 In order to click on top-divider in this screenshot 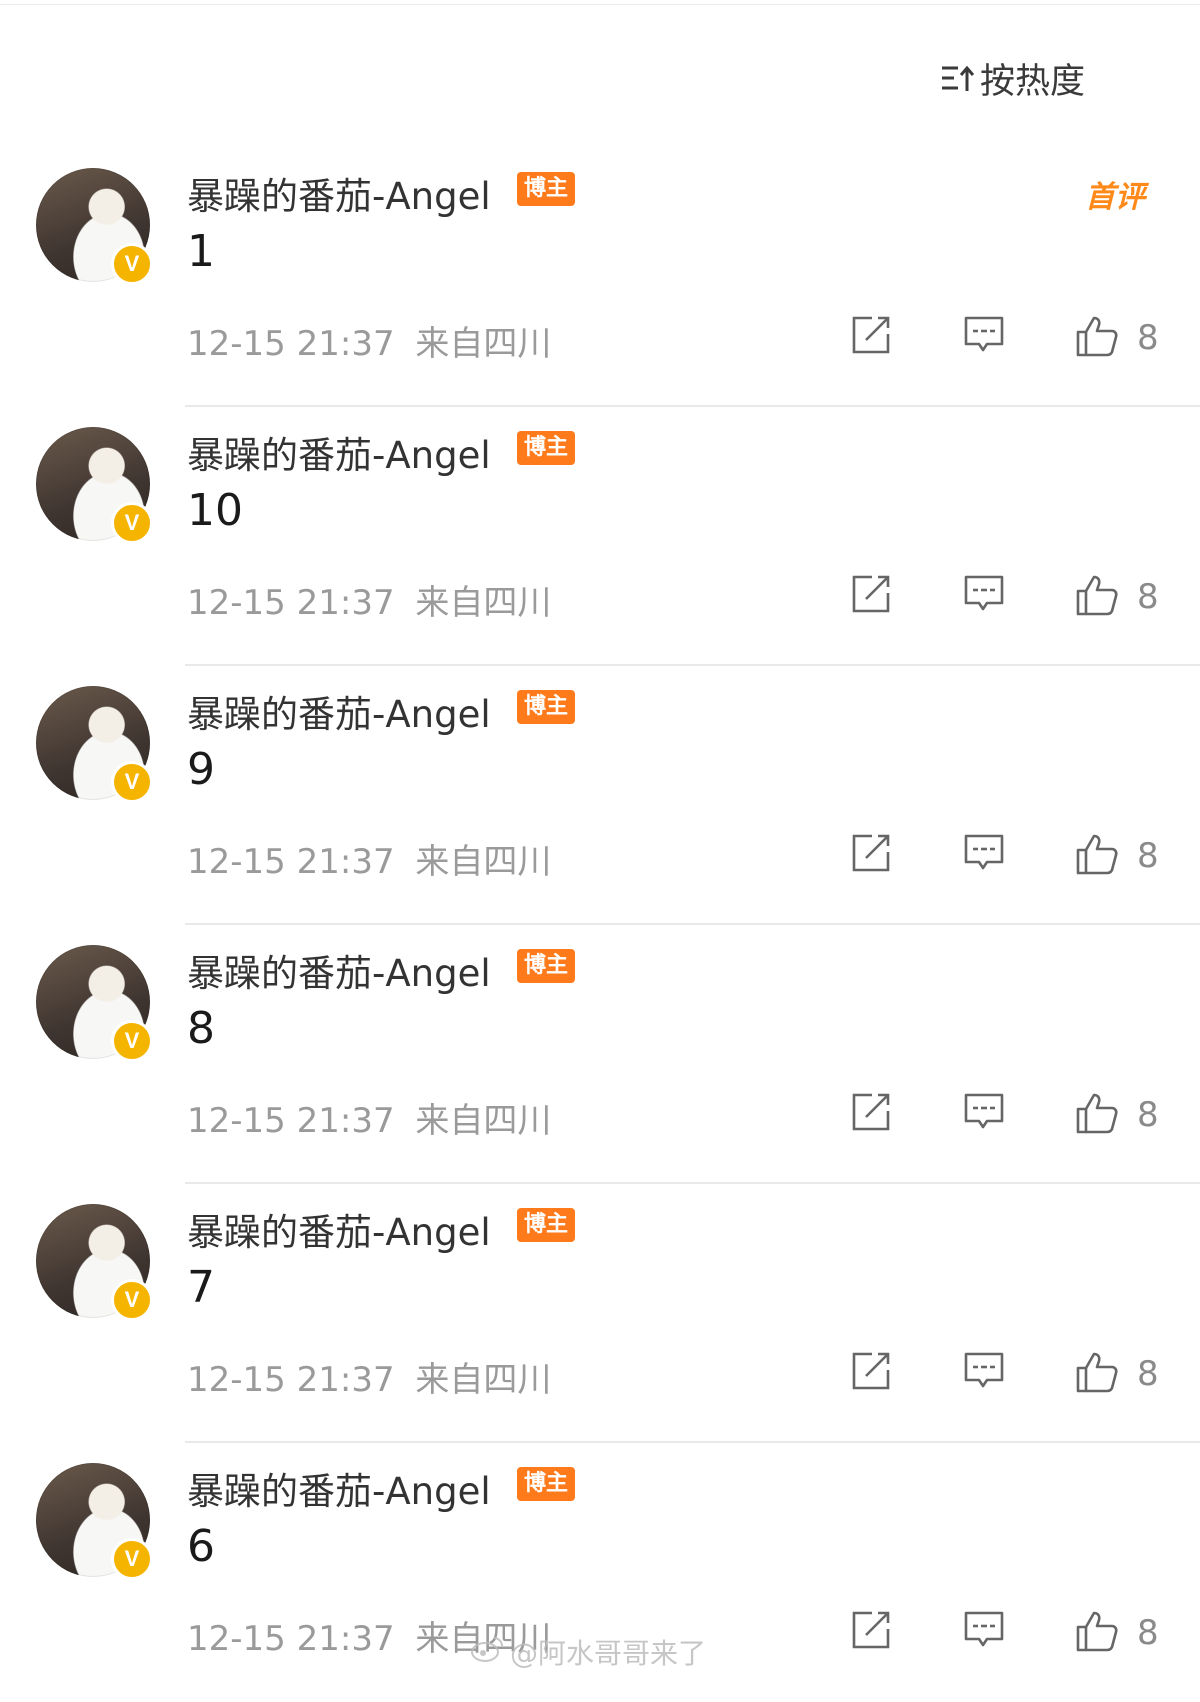, I will do `click(600, 4)`.